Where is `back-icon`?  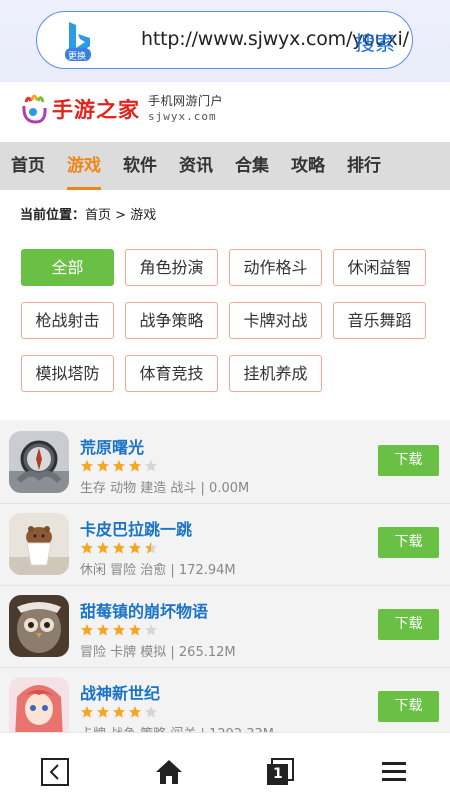 back-icon is located at coordinates (55, 772).